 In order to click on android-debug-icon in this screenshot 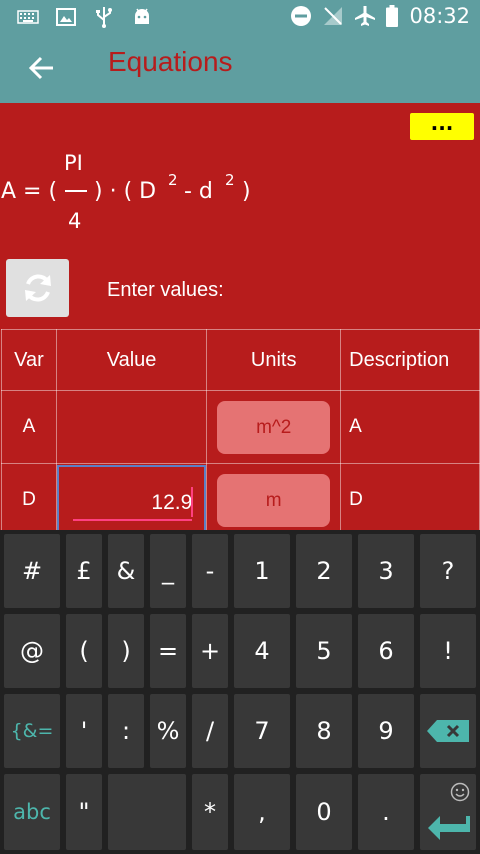, I will do `click(142, 17)`.